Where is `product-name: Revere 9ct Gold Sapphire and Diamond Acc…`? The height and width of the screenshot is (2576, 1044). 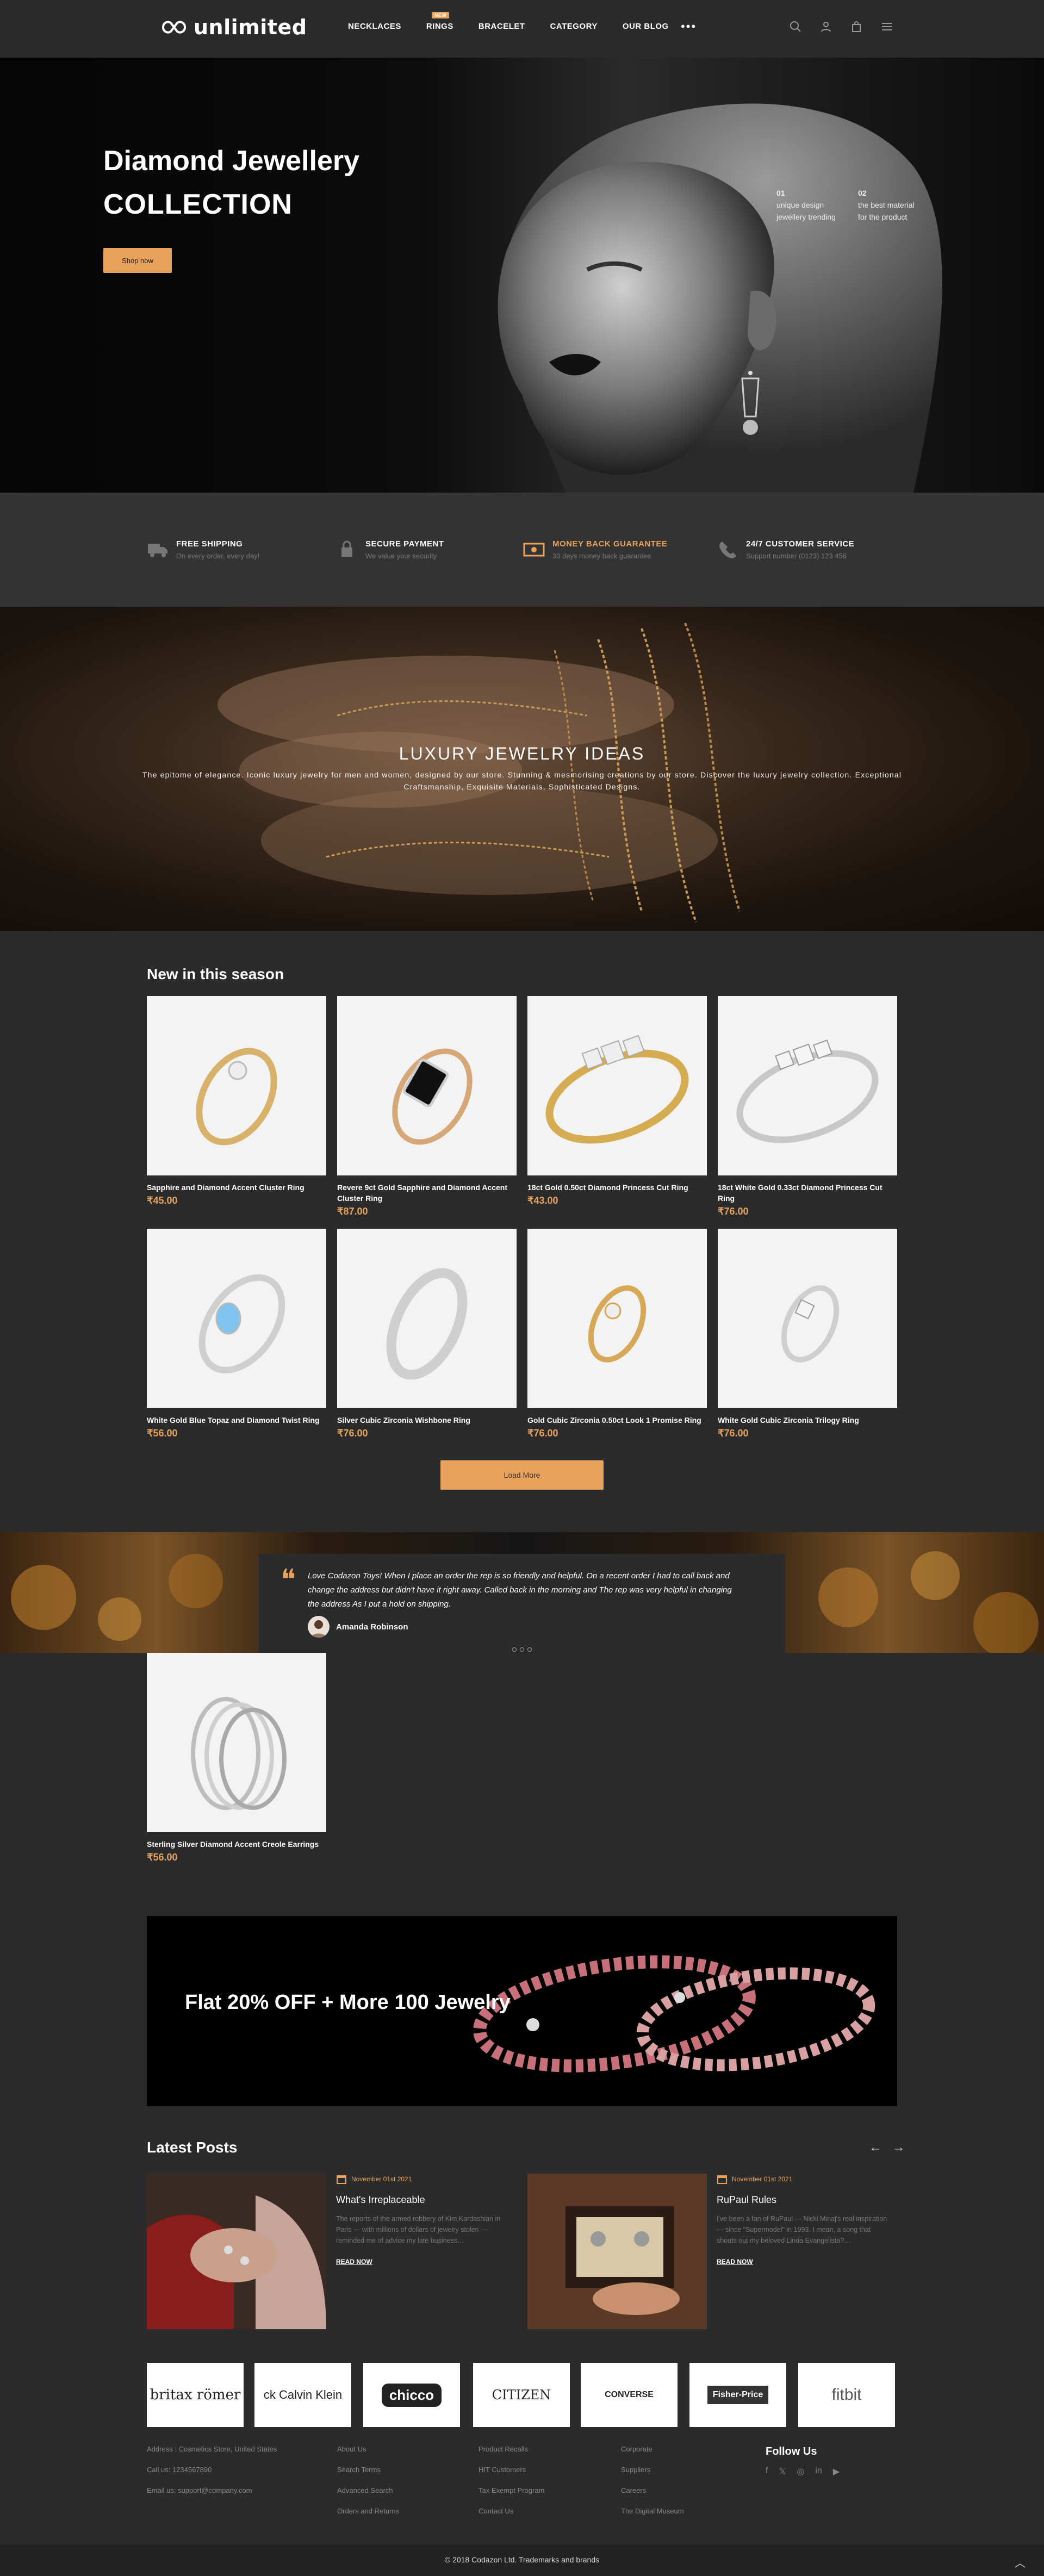 product-name: Revere 9ct Gold Sapphire and Diamond Acc… is located at coordinates (427, 1193).